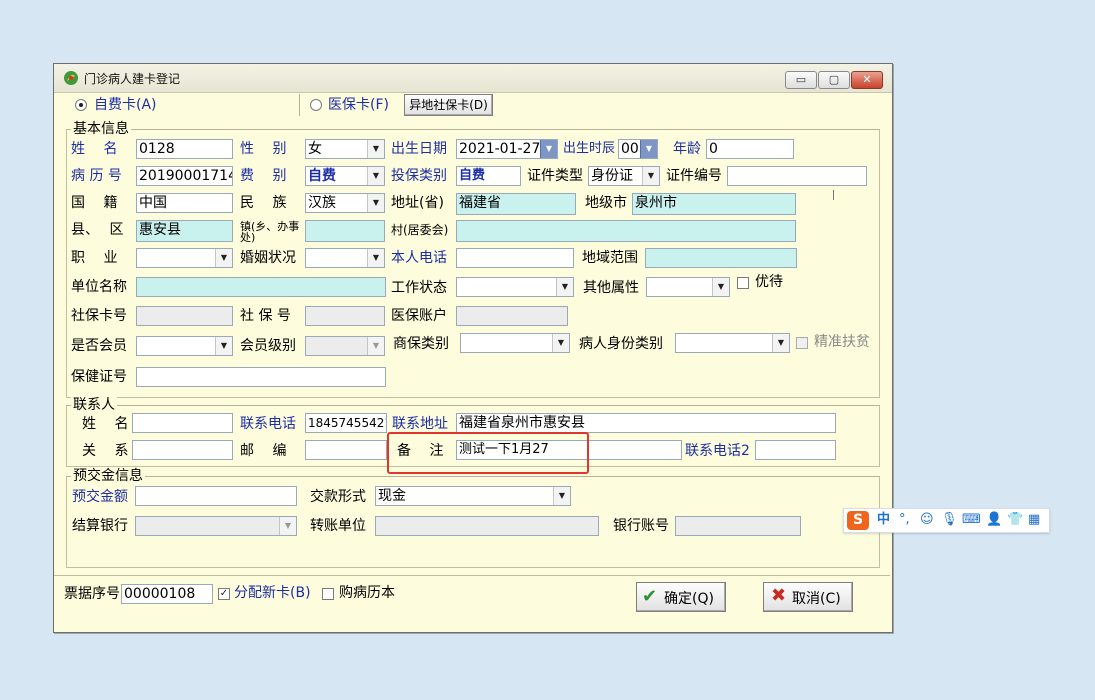 Image resolution: width=1095 pixels, height=700 pixels. What do you see at coordinates (650, 596) in the screenshot?
I see `checkmark-icon: ✔` at bounding box center [650, 596].